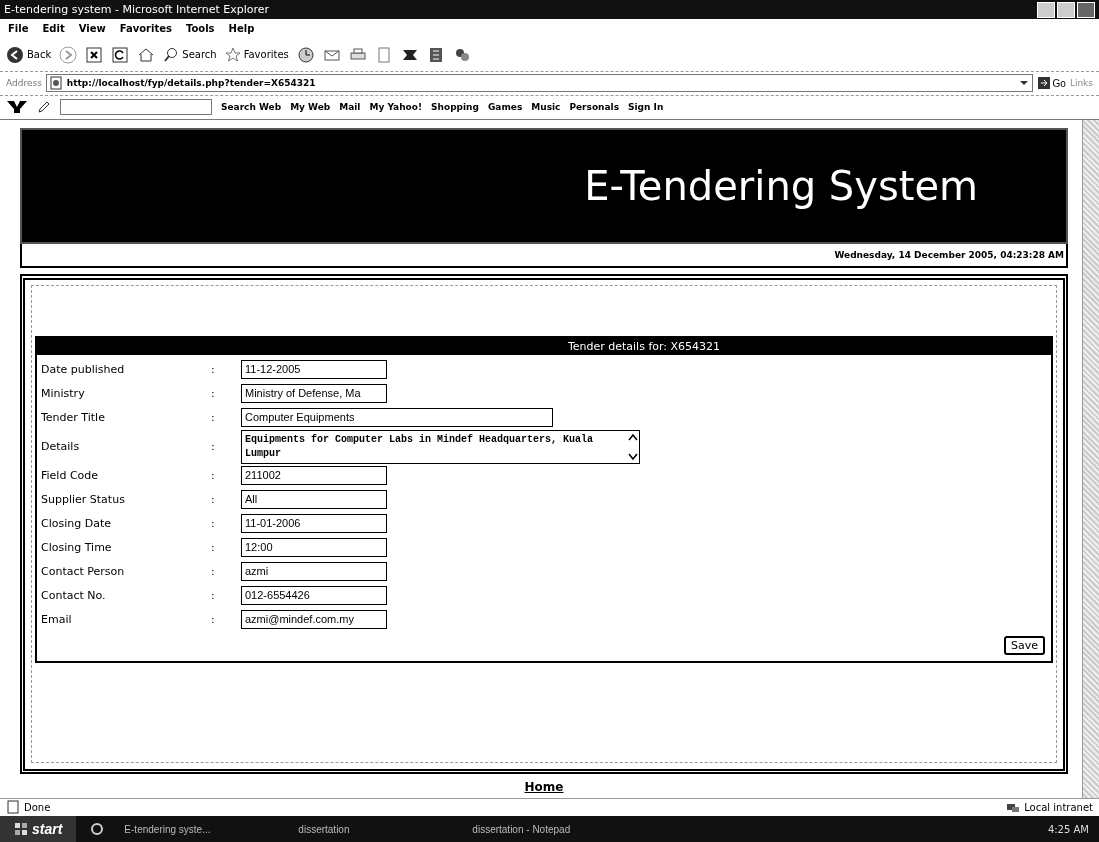  Describe the element at coordinates (21, 829) in the screenshot. I see `windows-logo-icon` at that location.